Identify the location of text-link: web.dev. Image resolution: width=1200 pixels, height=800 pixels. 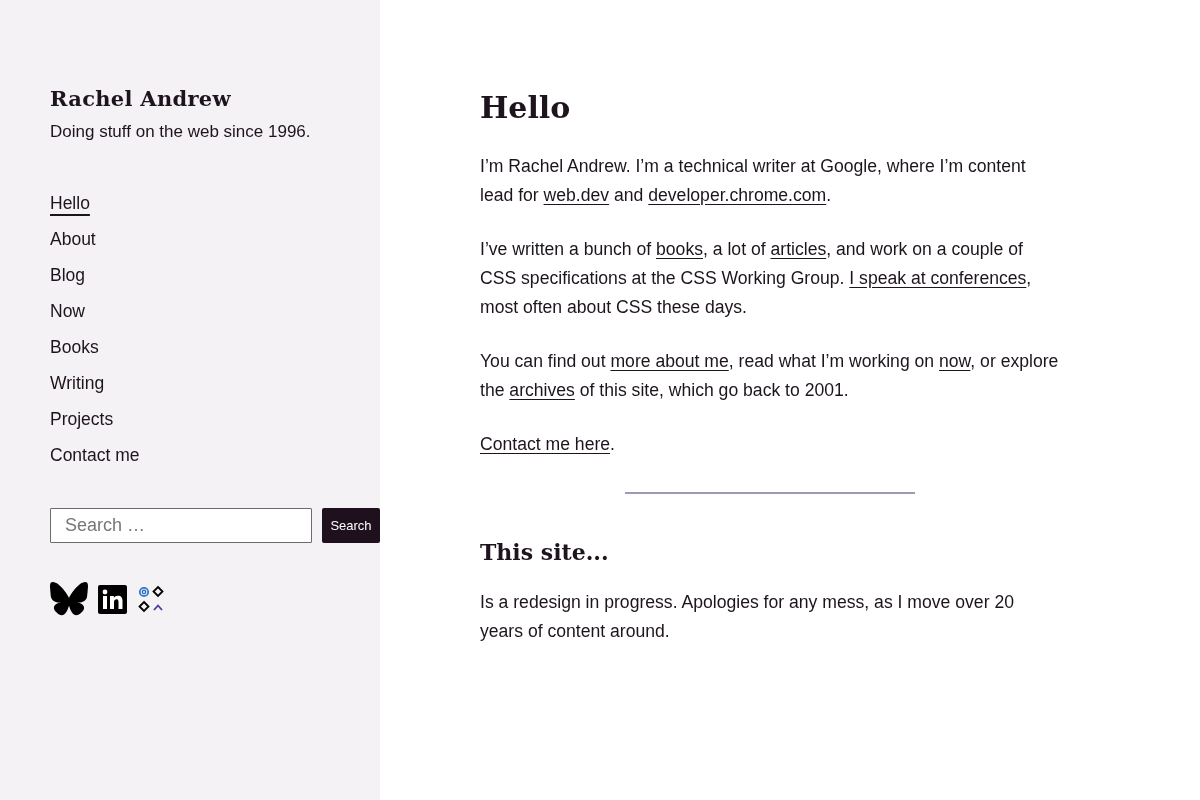
(576, 195).